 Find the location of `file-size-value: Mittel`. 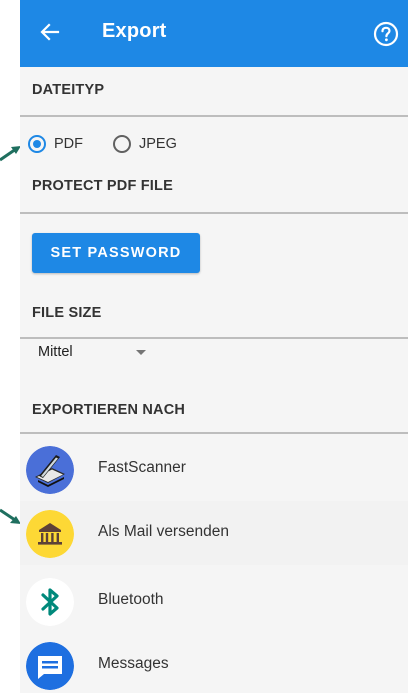

file-size-value: Mittel is located at coordinates (55, 352).